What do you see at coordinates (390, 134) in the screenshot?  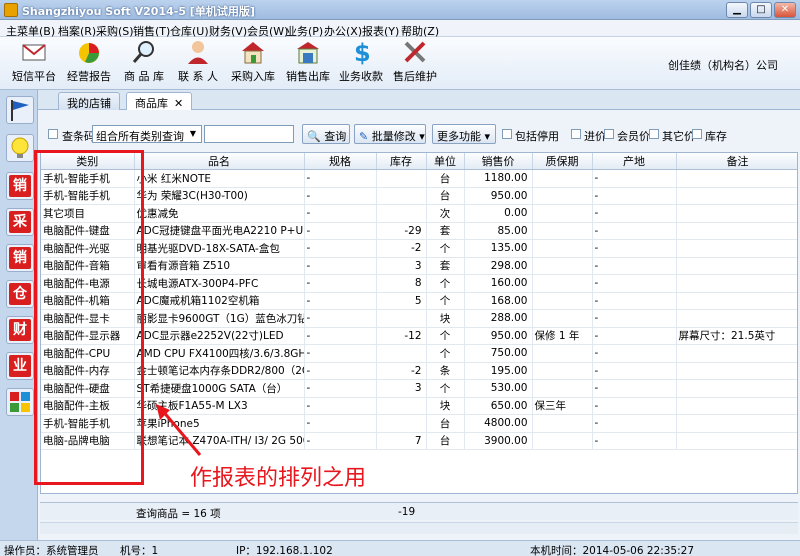 I see `batch-edit-button: ✎ 批量修改 ▾` at bounding box center [390, 134].